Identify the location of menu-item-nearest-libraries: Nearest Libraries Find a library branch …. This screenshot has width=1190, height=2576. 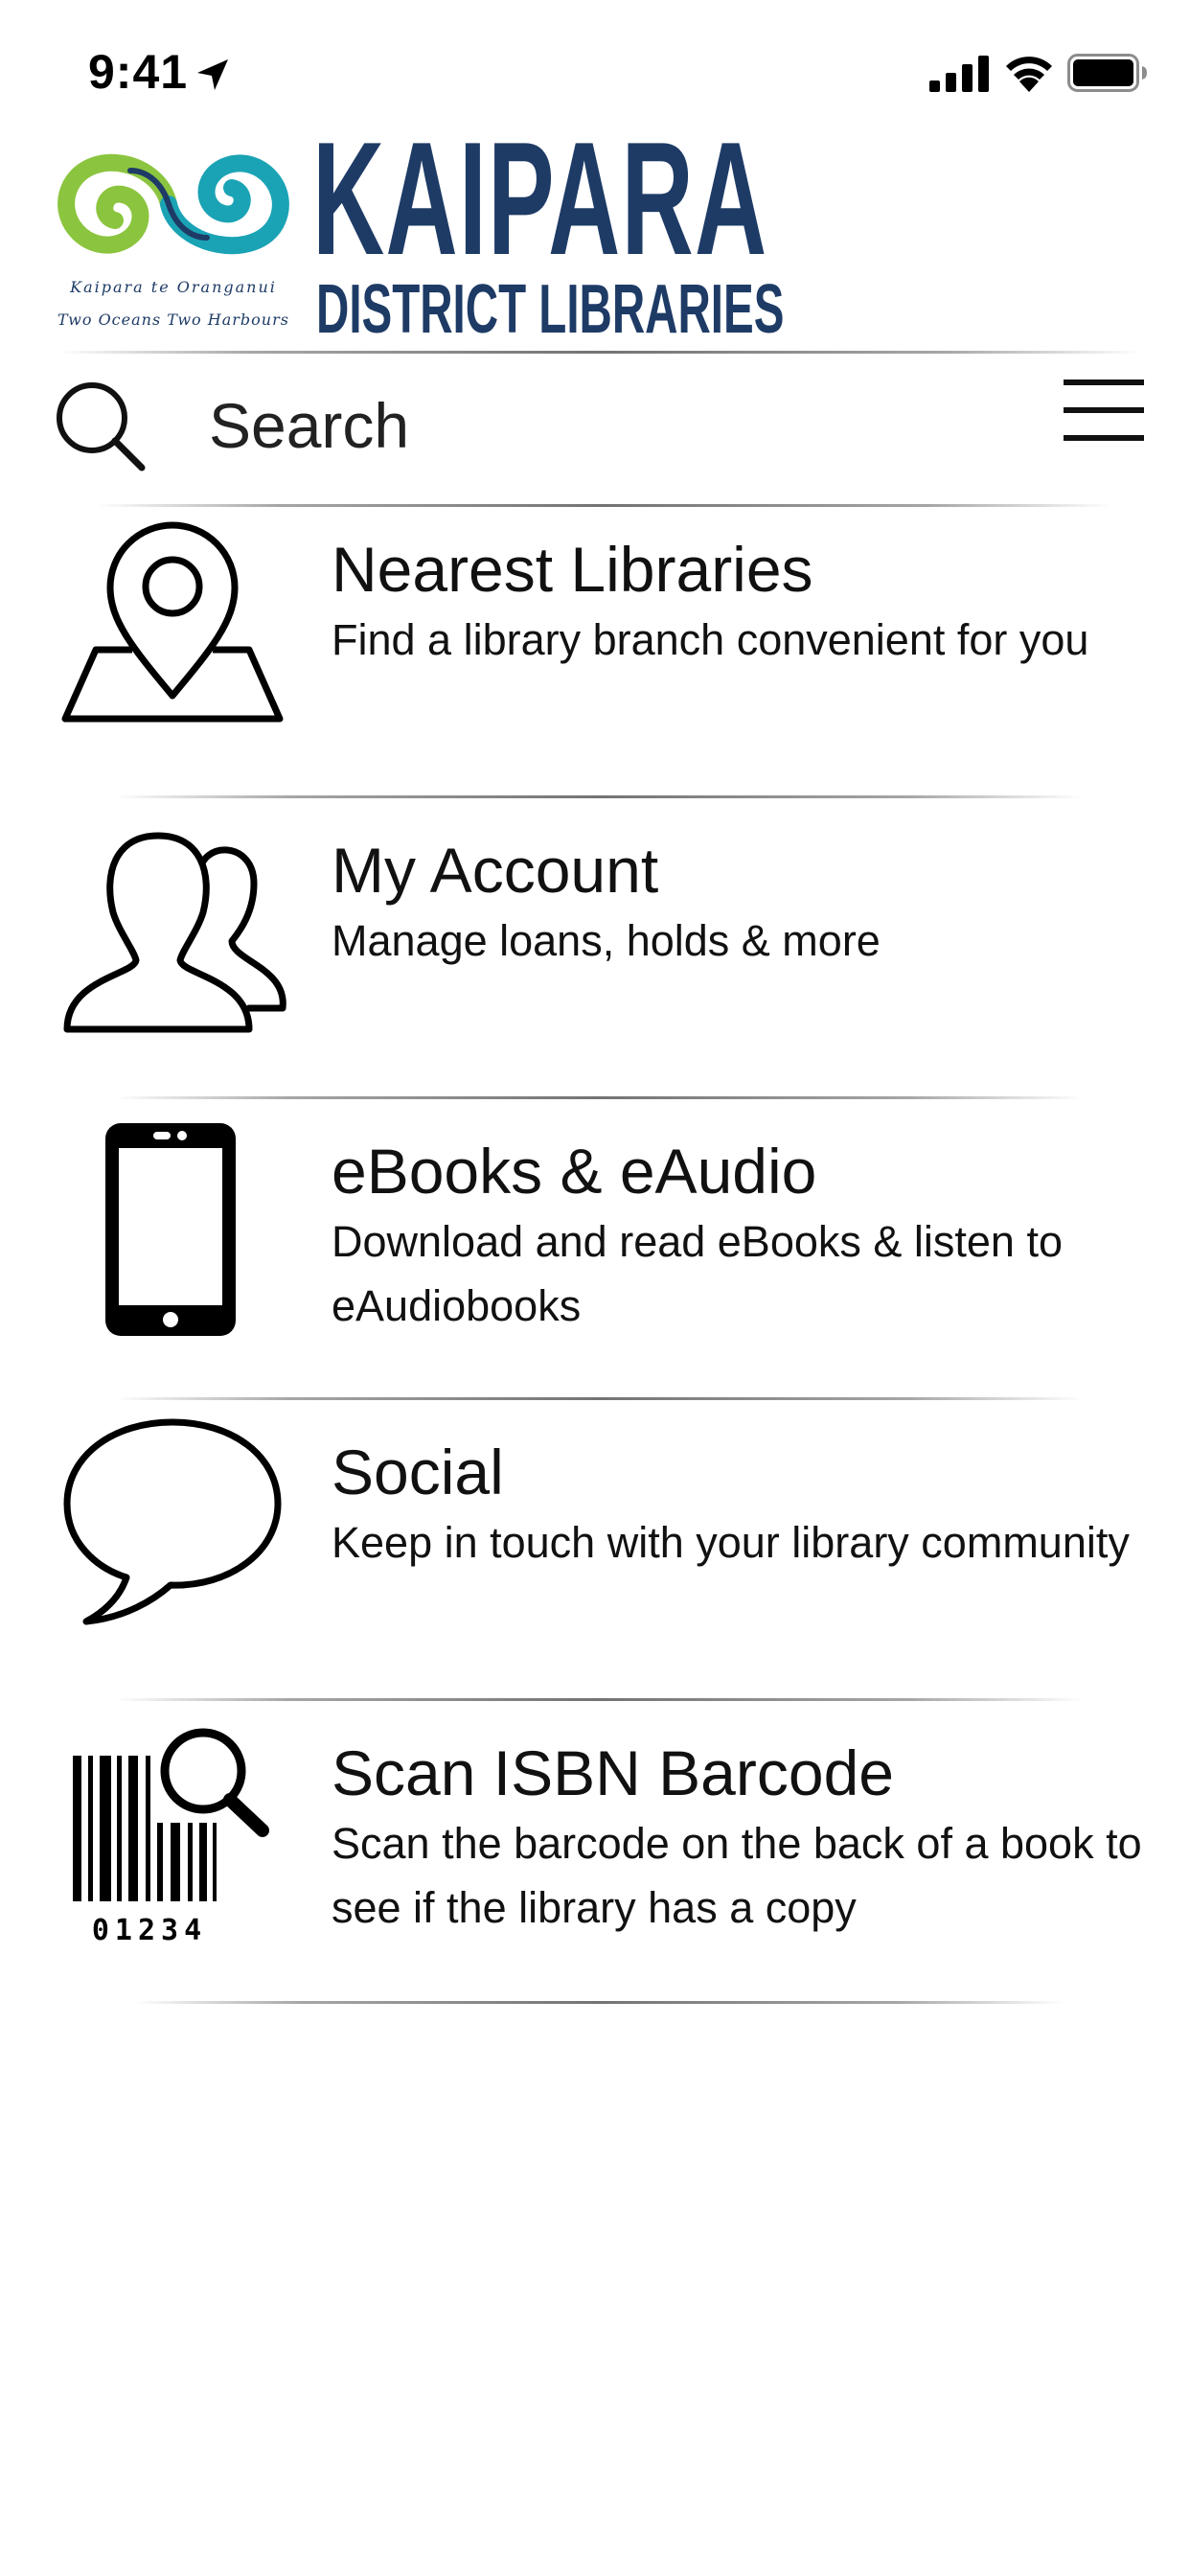
(595, 655).